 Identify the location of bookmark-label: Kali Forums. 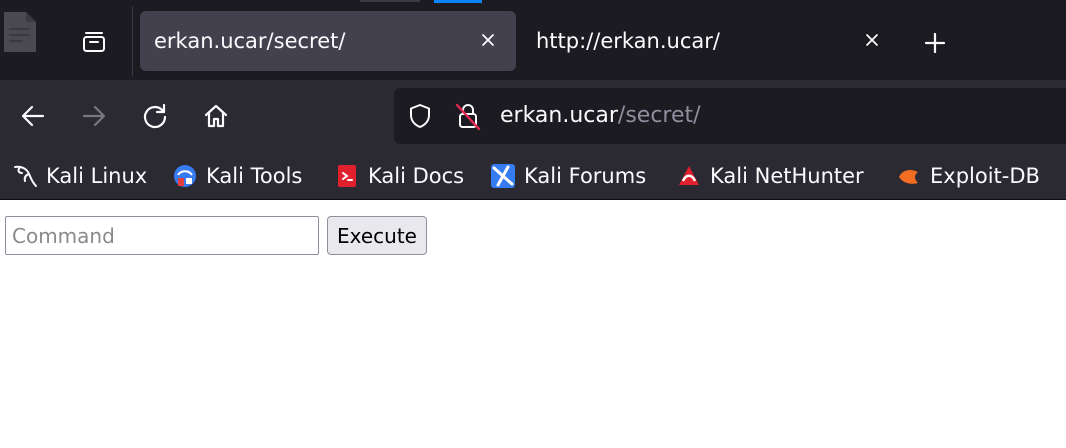
(585, 176).